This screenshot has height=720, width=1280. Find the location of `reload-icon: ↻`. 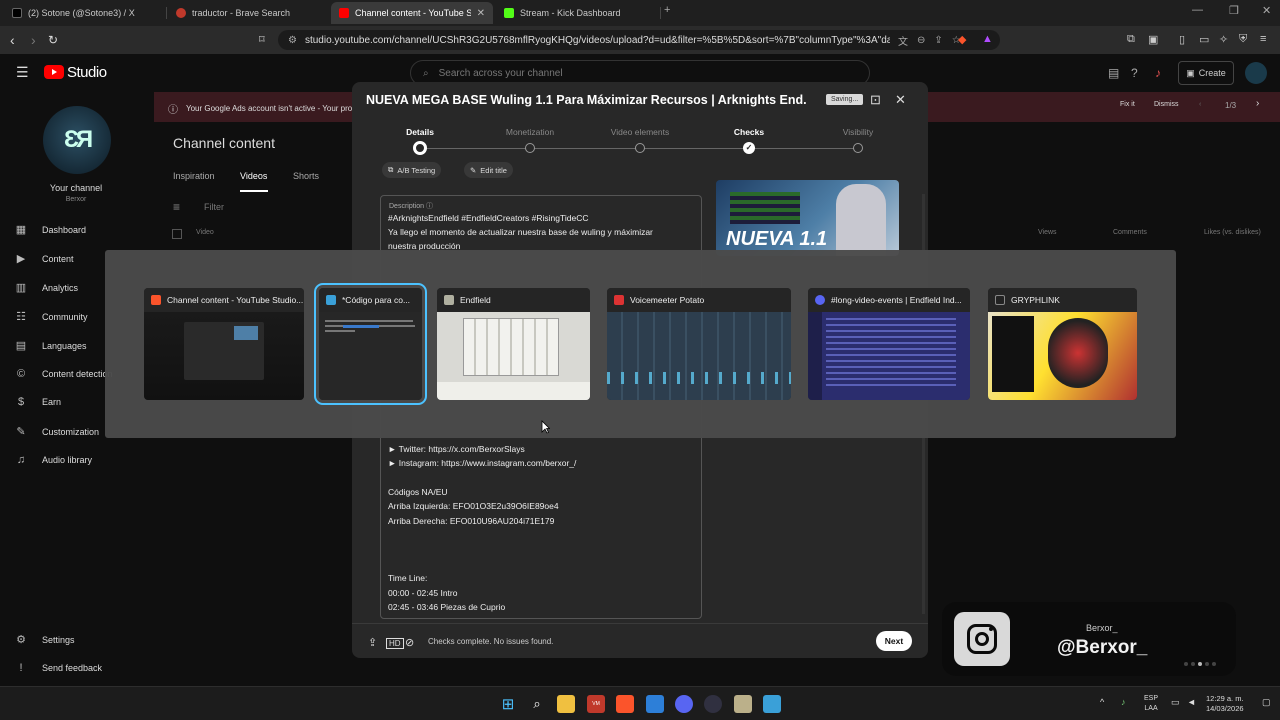

reload-icon: ↻ is located at coordinates (53, 40).